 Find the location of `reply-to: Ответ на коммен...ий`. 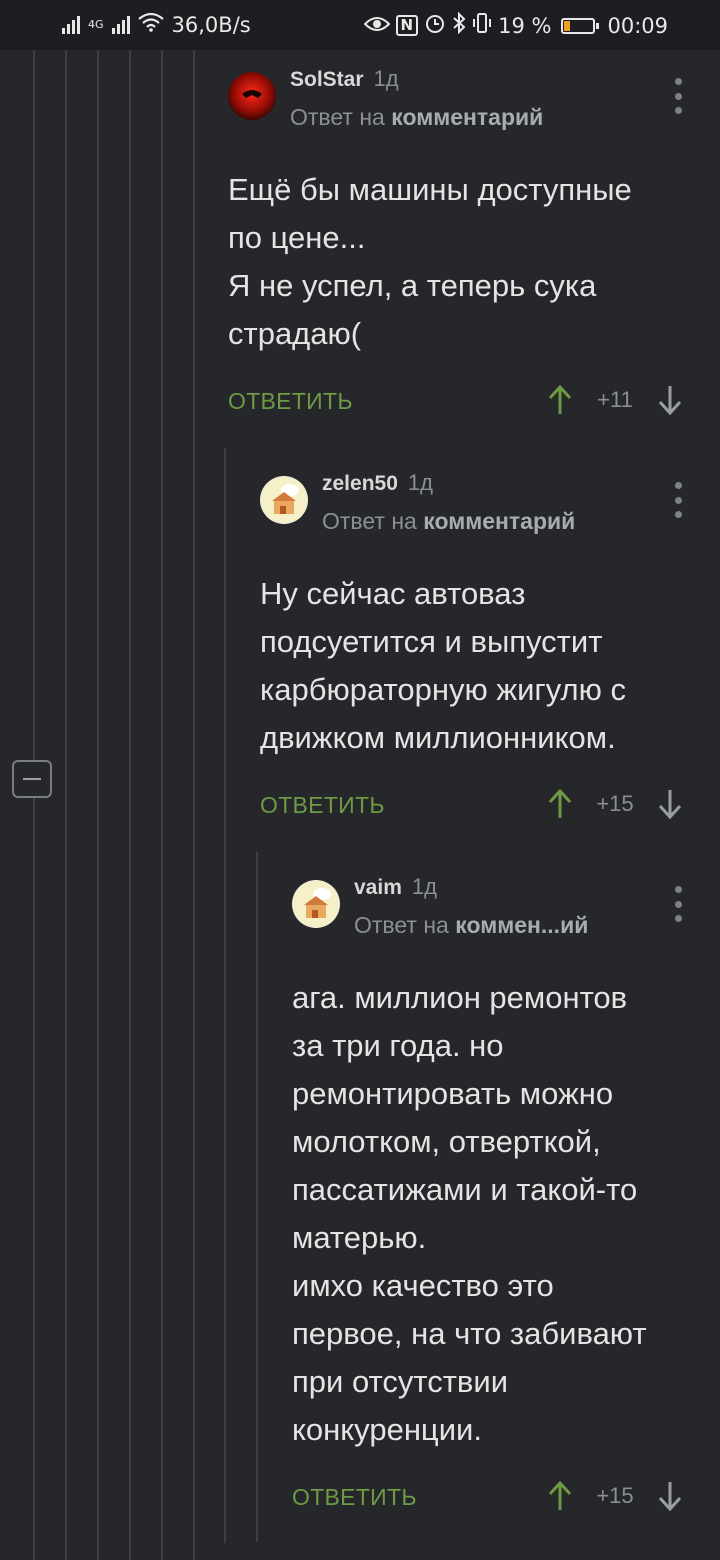

reply-to: Ответ на коммен...ий is located at coordinates (471, 925).